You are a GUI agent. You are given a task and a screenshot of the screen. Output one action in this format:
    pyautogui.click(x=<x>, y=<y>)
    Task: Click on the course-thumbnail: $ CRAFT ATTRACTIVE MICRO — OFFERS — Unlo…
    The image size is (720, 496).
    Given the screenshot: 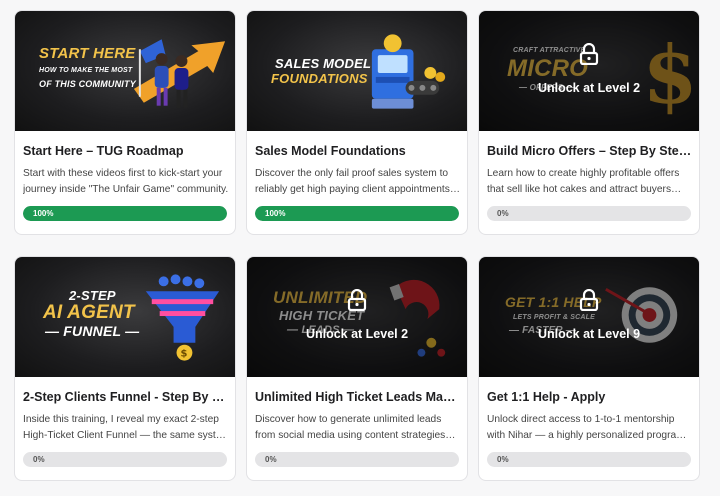 What is the action you would take?
    pyautogui.click(x=589, y=71)
    